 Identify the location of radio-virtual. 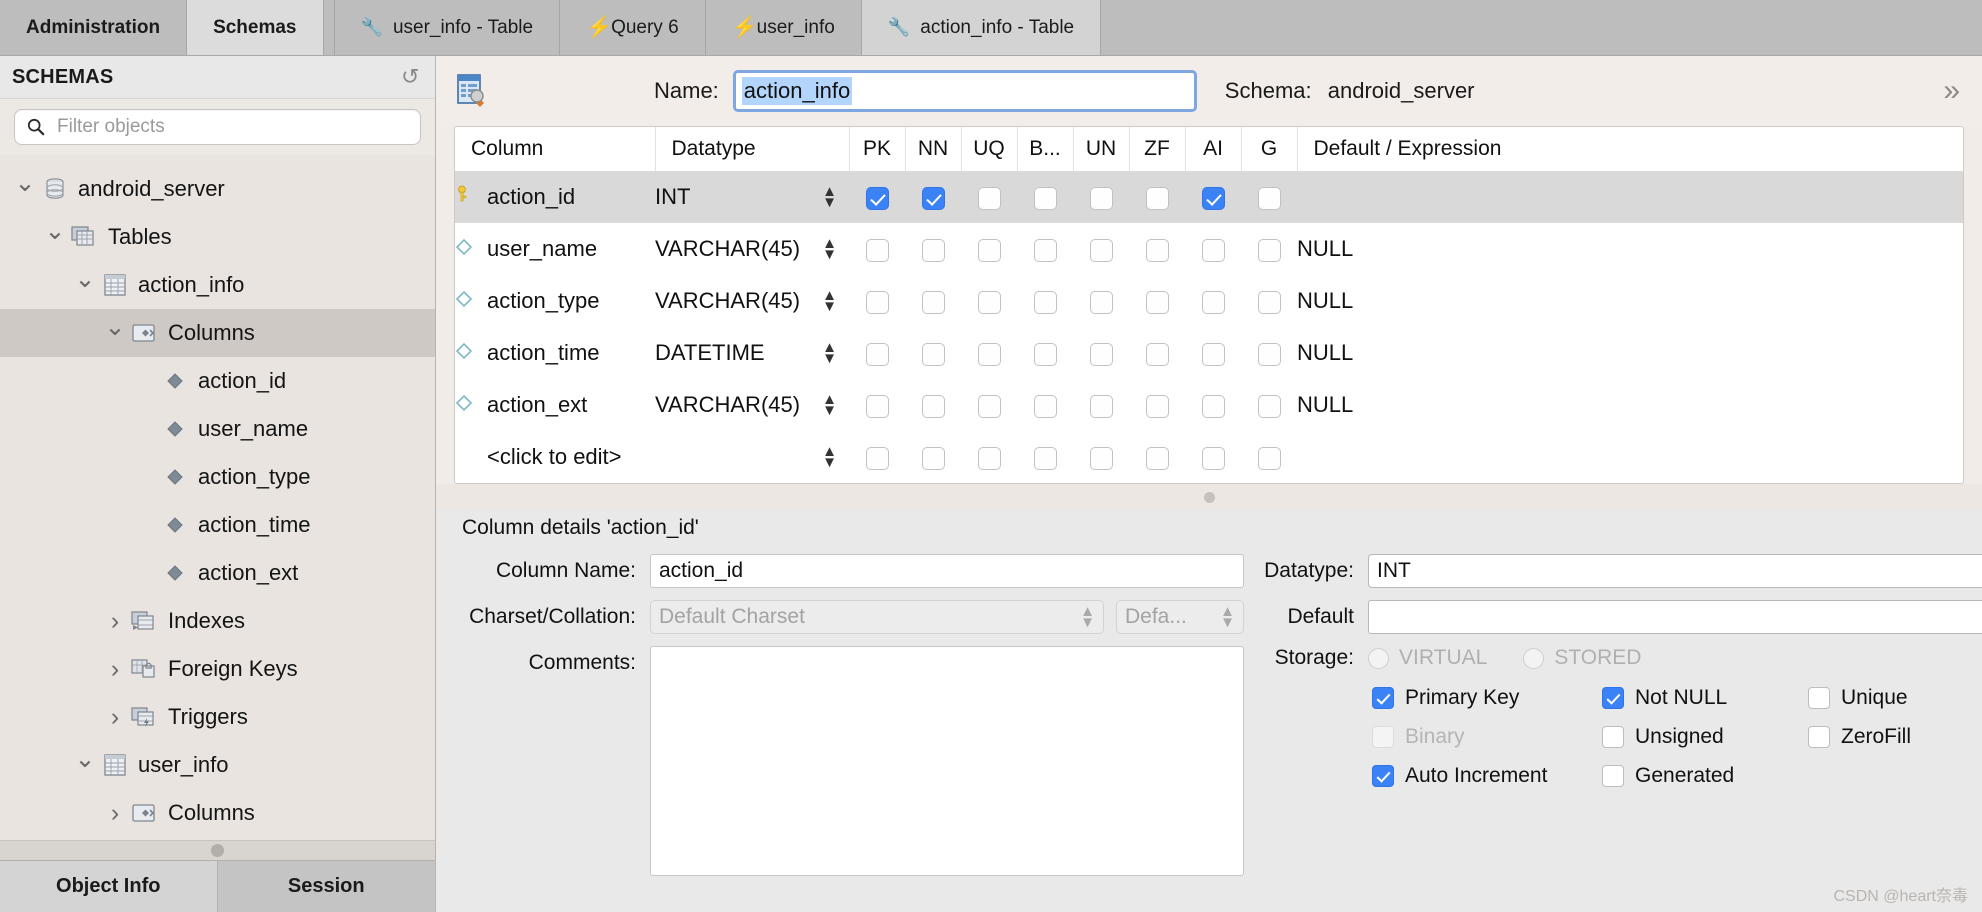
(1378, 658).